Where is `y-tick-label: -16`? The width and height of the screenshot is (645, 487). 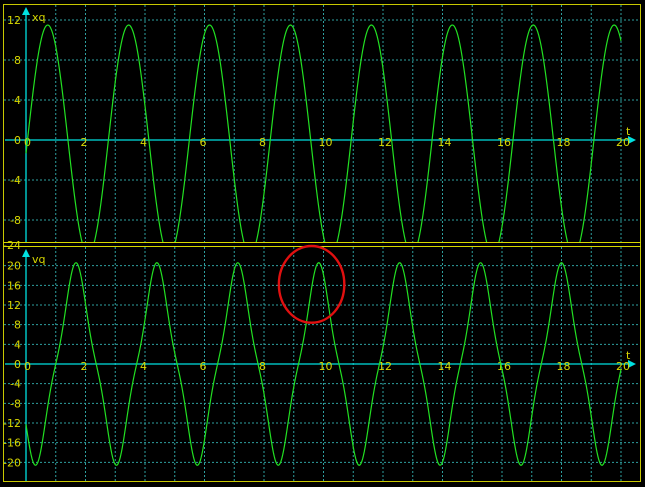
y-tick-label: -16 is located at coordinates (12, 443).